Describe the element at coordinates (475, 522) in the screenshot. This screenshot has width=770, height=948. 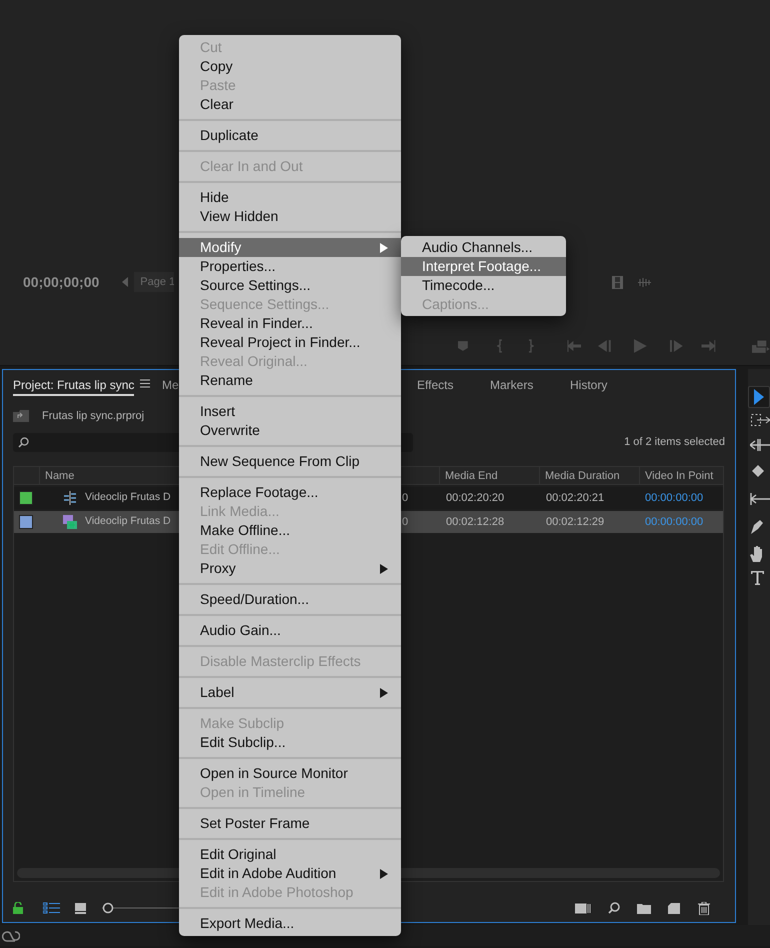
I see `table-cell-text: 00:02:12:28` at that location.